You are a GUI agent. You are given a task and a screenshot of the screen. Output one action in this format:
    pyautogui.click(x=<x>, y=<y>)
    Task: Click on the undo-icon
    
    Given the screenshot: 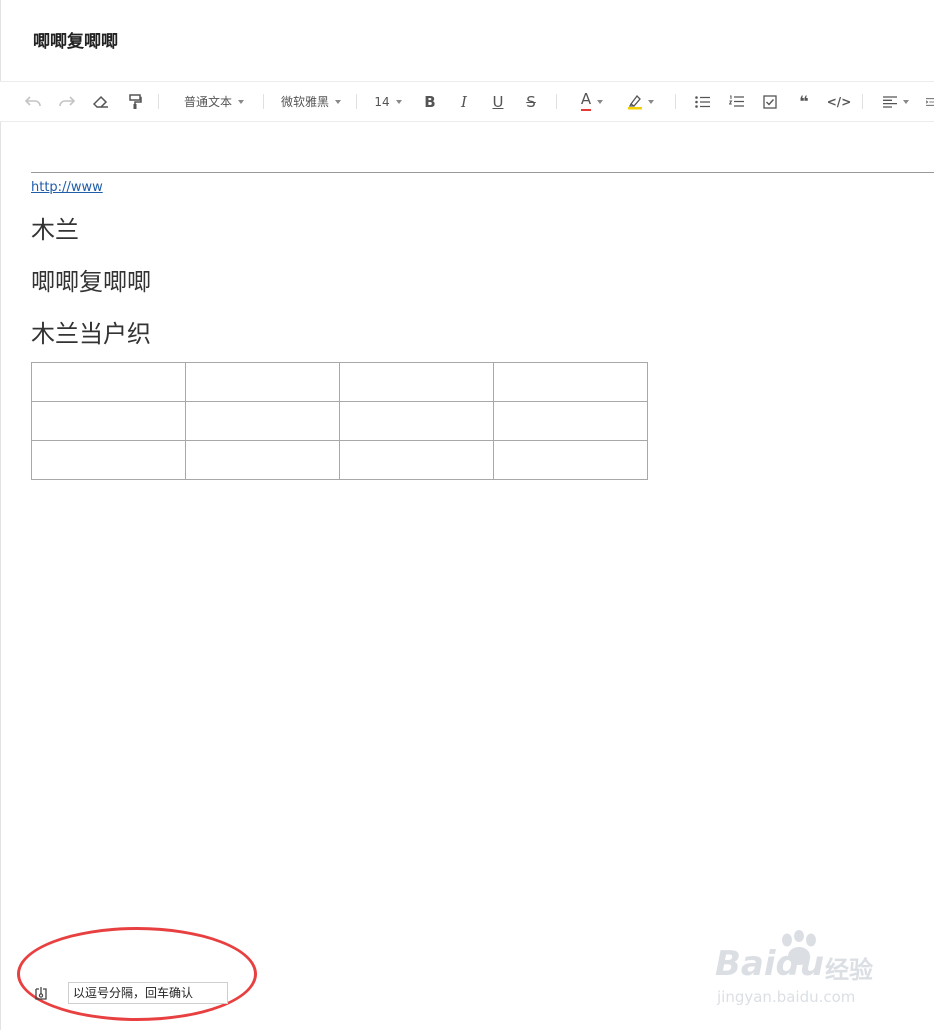 What is the action you would take?
    pyautogui.click(x=33, y=101)
    